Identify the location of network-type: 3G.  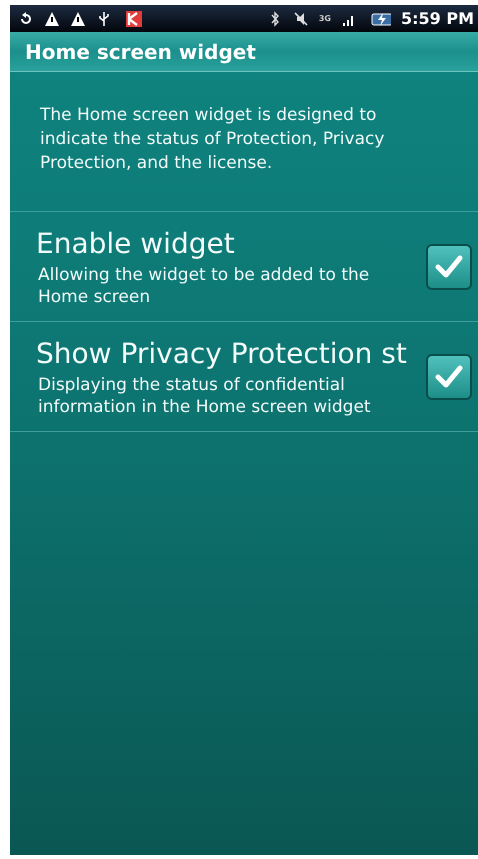
(324, 18).